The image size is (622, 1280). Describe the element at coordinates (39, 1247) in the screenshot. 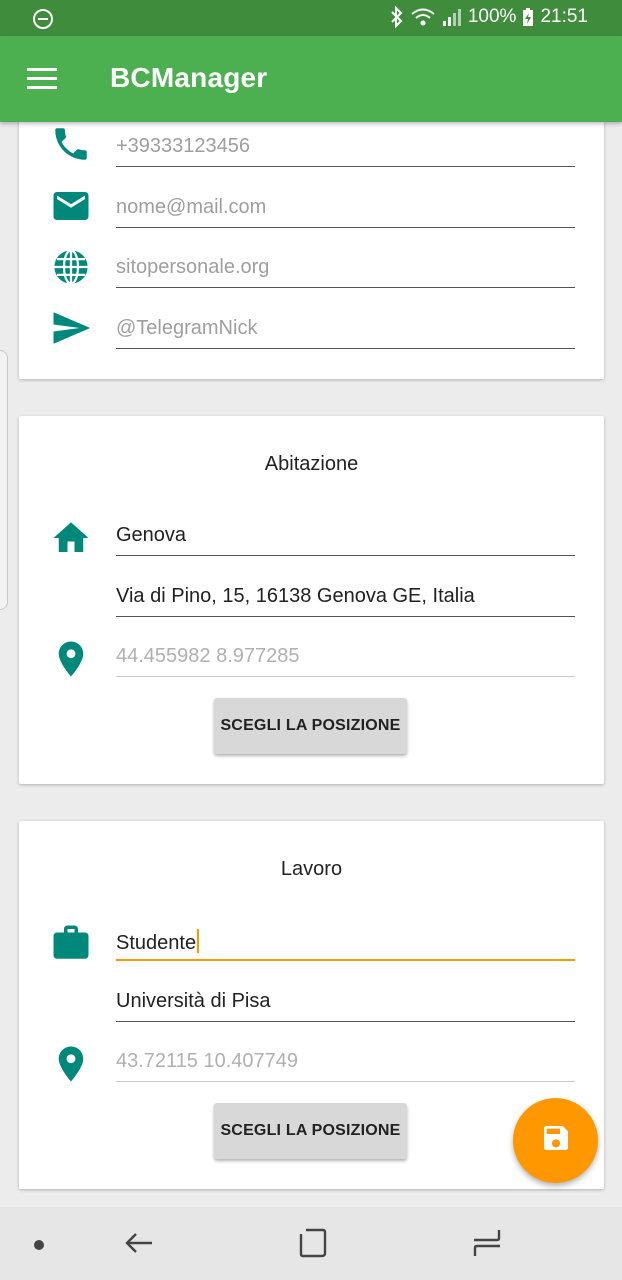

I see `nav-dot-icon` at that location.